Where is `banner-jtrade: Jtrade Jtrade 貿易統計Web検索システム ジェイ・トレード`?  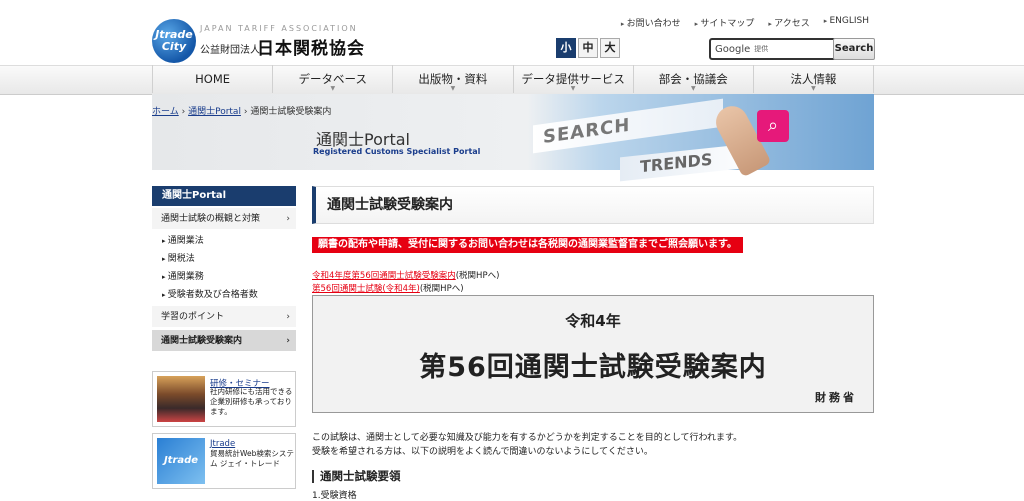
banner-jtrade: Jtrade Jtrade 貿易統計Web検索システム ジェイ・トレード is located at coordinates (224, 461).